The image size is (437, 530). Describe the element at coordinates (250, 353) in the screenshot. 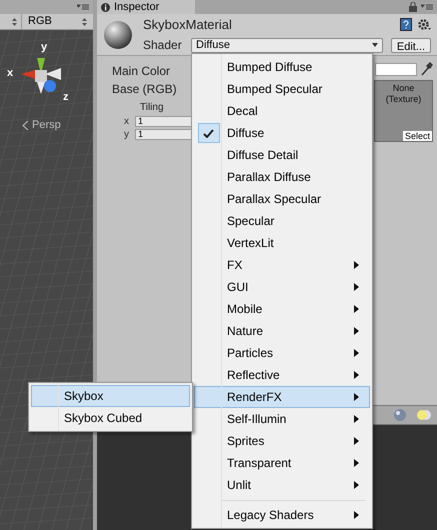

I see `menu-item-label: Particles` at that location.